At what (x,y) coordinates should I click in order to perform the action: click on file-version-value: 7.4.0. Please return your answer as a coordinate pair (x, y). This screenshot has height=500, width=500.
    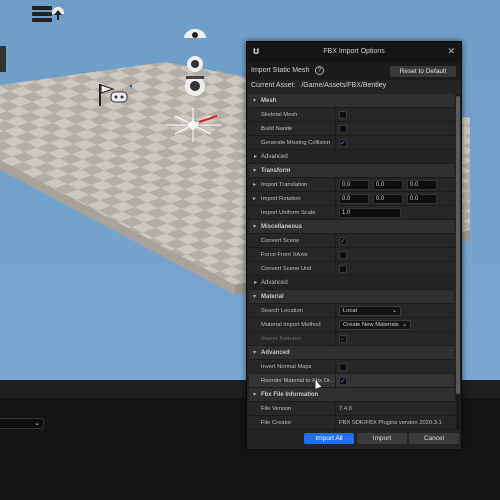
    Looking at the image, I should click on (345, 409).